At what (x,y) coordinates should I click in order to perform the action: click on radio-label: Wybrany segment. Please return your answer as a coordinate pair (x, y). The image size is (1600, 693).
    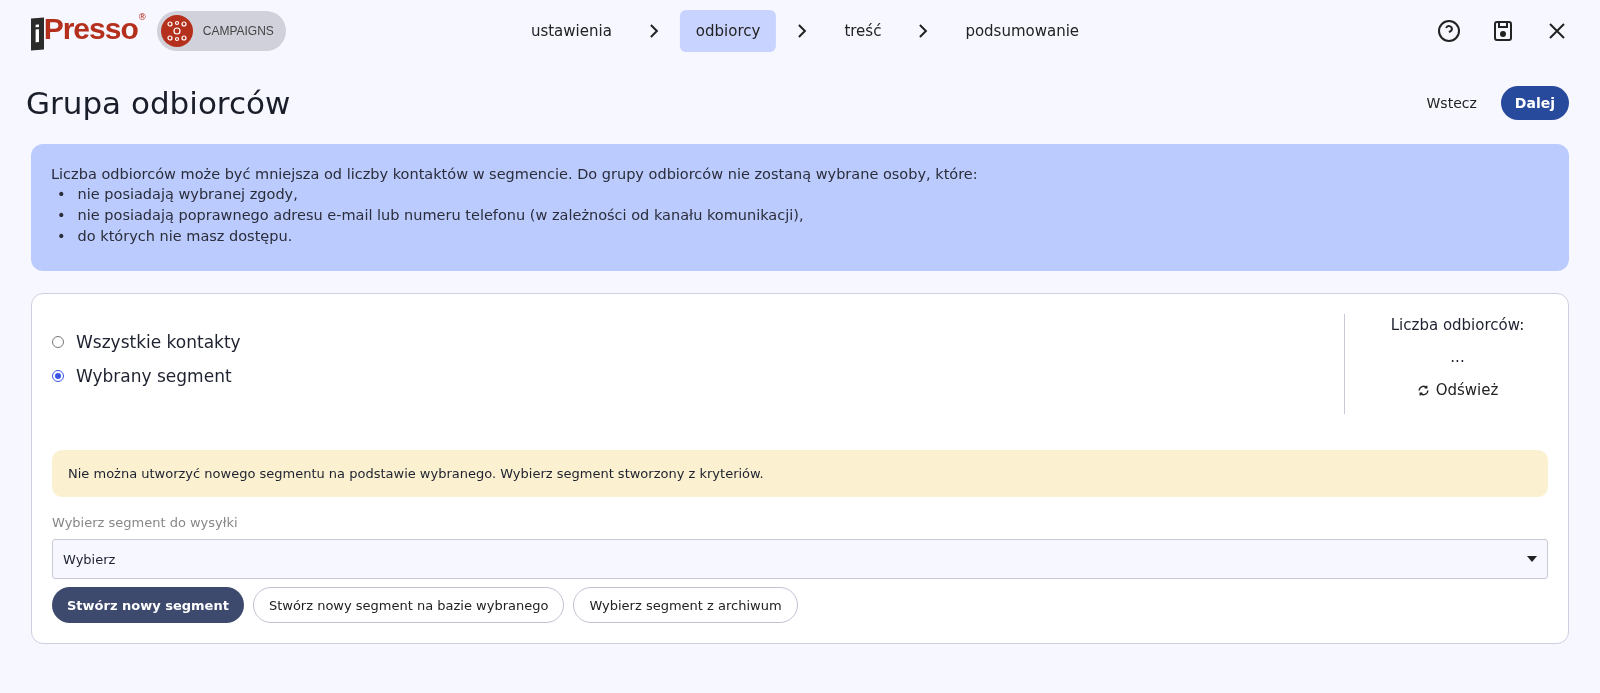
    Looking at the image, I should click on (154, 376).